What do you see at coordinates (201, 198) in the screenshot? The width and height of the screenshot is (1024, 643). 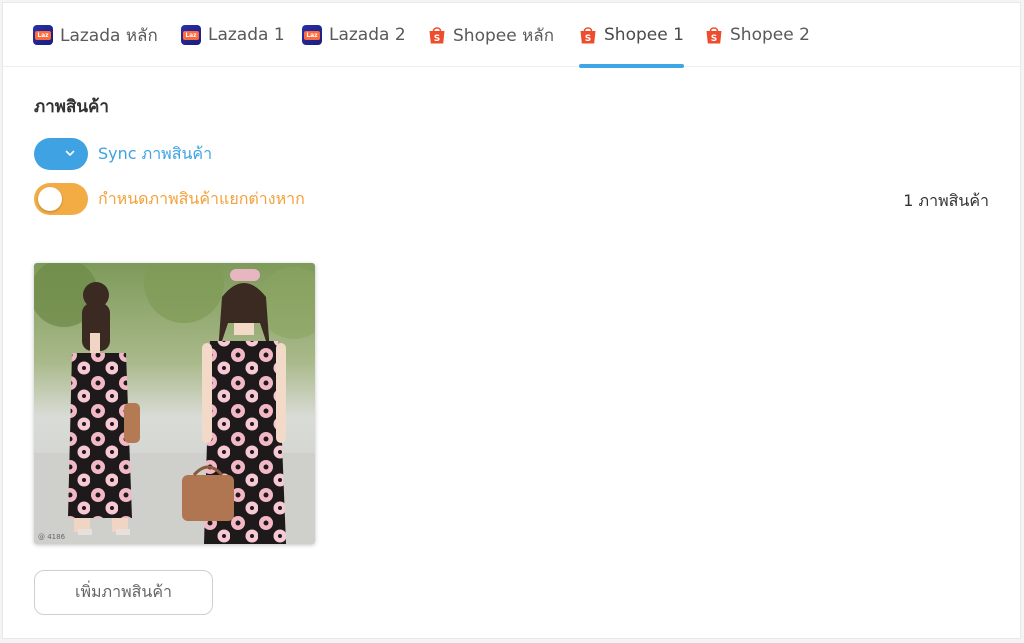 I see `custom-images-label: กำหนดภาพสินค้าแยกต่างหาก` at bounding box center [201, 198].